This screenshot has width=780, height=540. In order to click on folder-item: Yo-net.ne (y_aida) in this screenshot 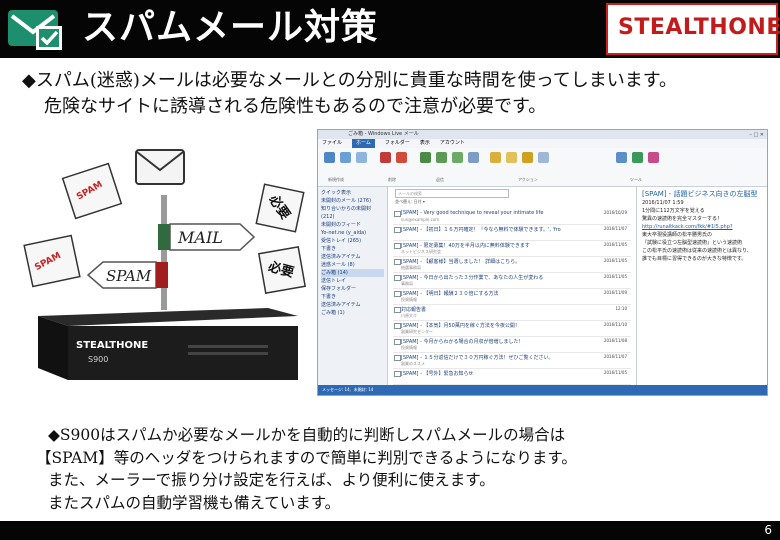, I will do `click(352, 233)`.